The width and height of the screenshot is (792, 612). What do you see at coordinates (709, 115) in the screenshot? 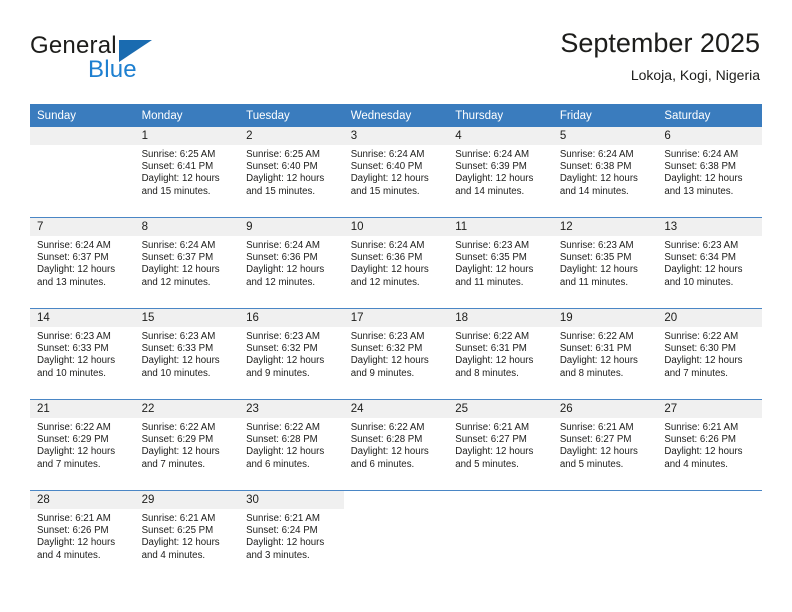
I see `column-header-saturday: Saturday` at bounding box center [709, 115].